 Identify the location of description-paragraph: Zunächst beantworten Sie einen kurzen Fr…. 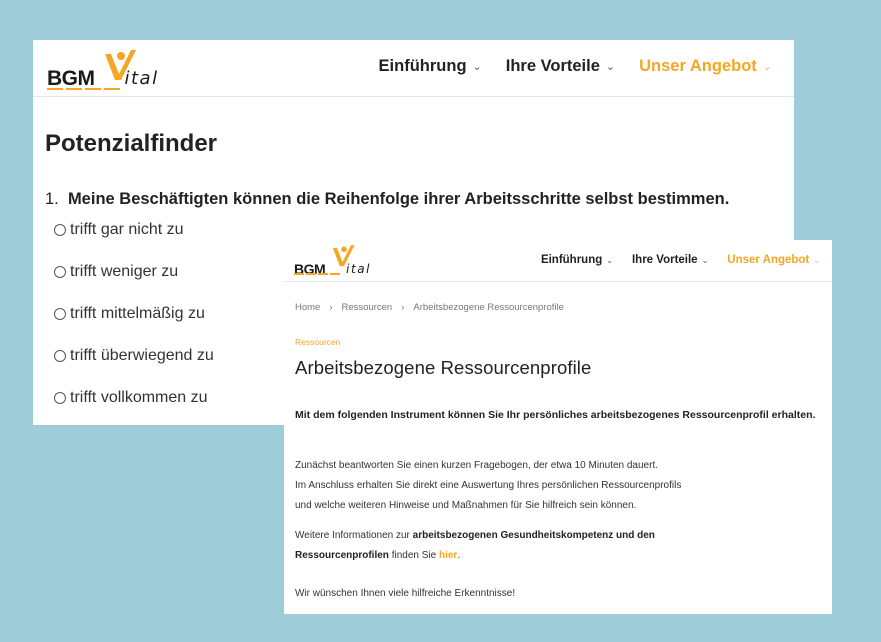
(488, 485).